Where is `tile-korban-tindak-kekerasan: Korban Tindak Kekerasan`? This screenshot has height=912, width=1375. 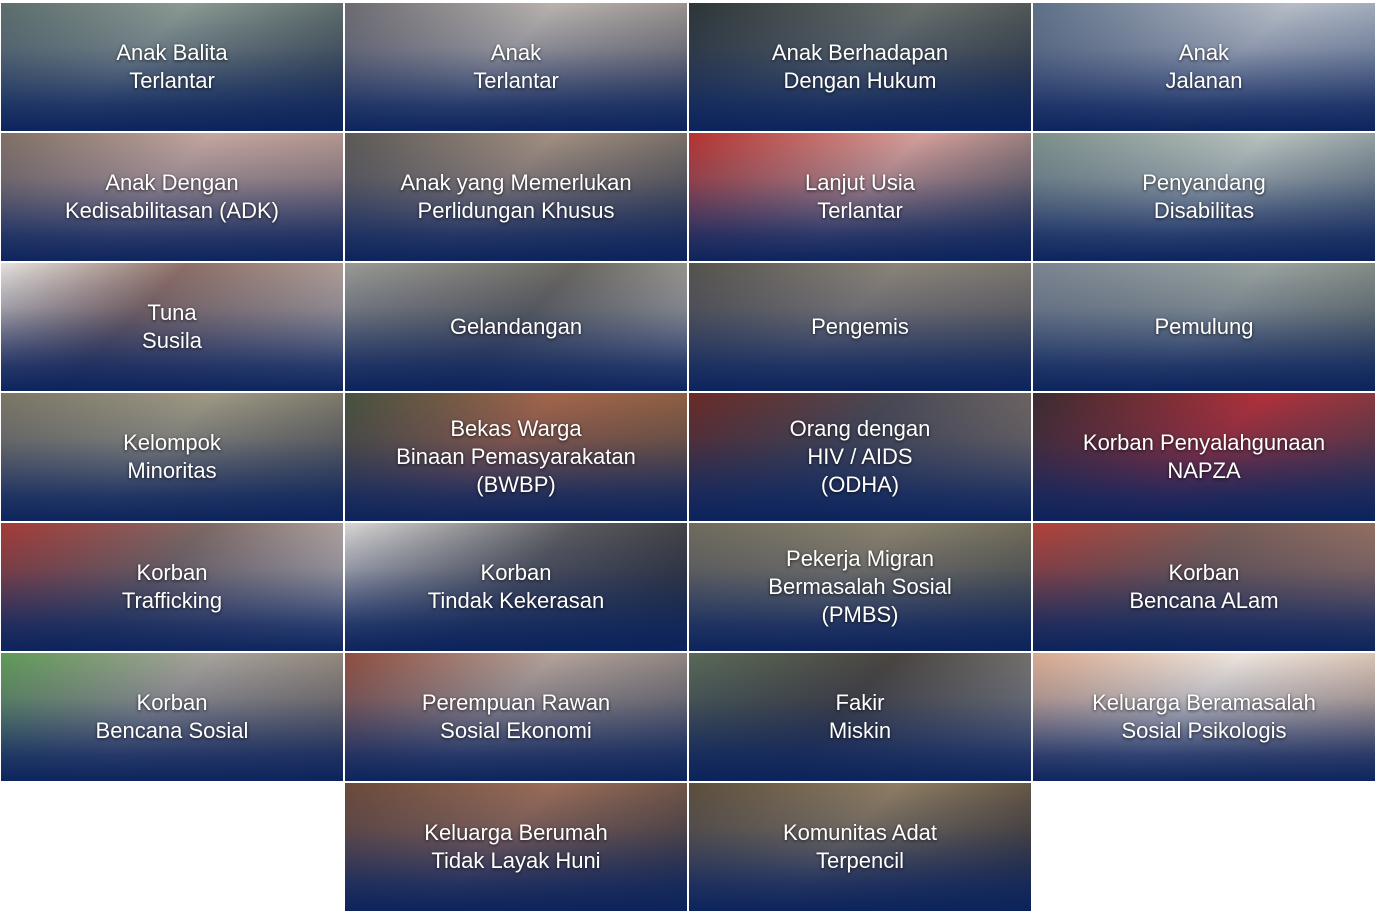
tile-korban-tindak-kekerasan: Korban Tindak Kekerasan is located at coordinates (516, 587).